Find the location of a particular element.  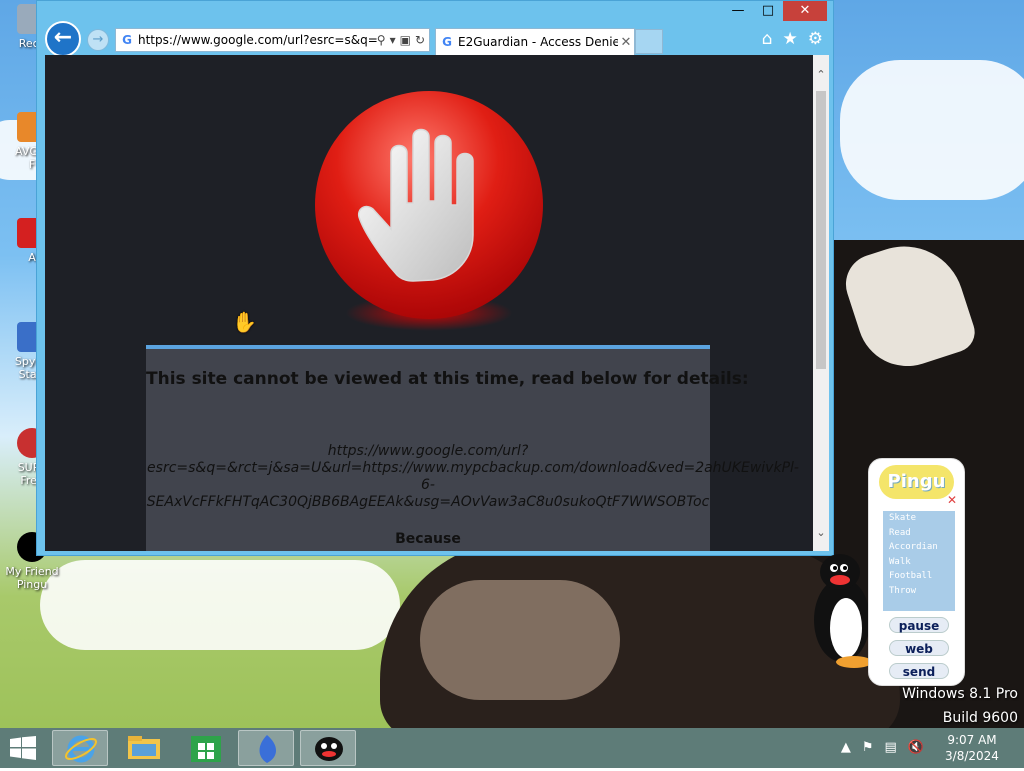

taskbar-pingu is located at coordinates (328, 748).